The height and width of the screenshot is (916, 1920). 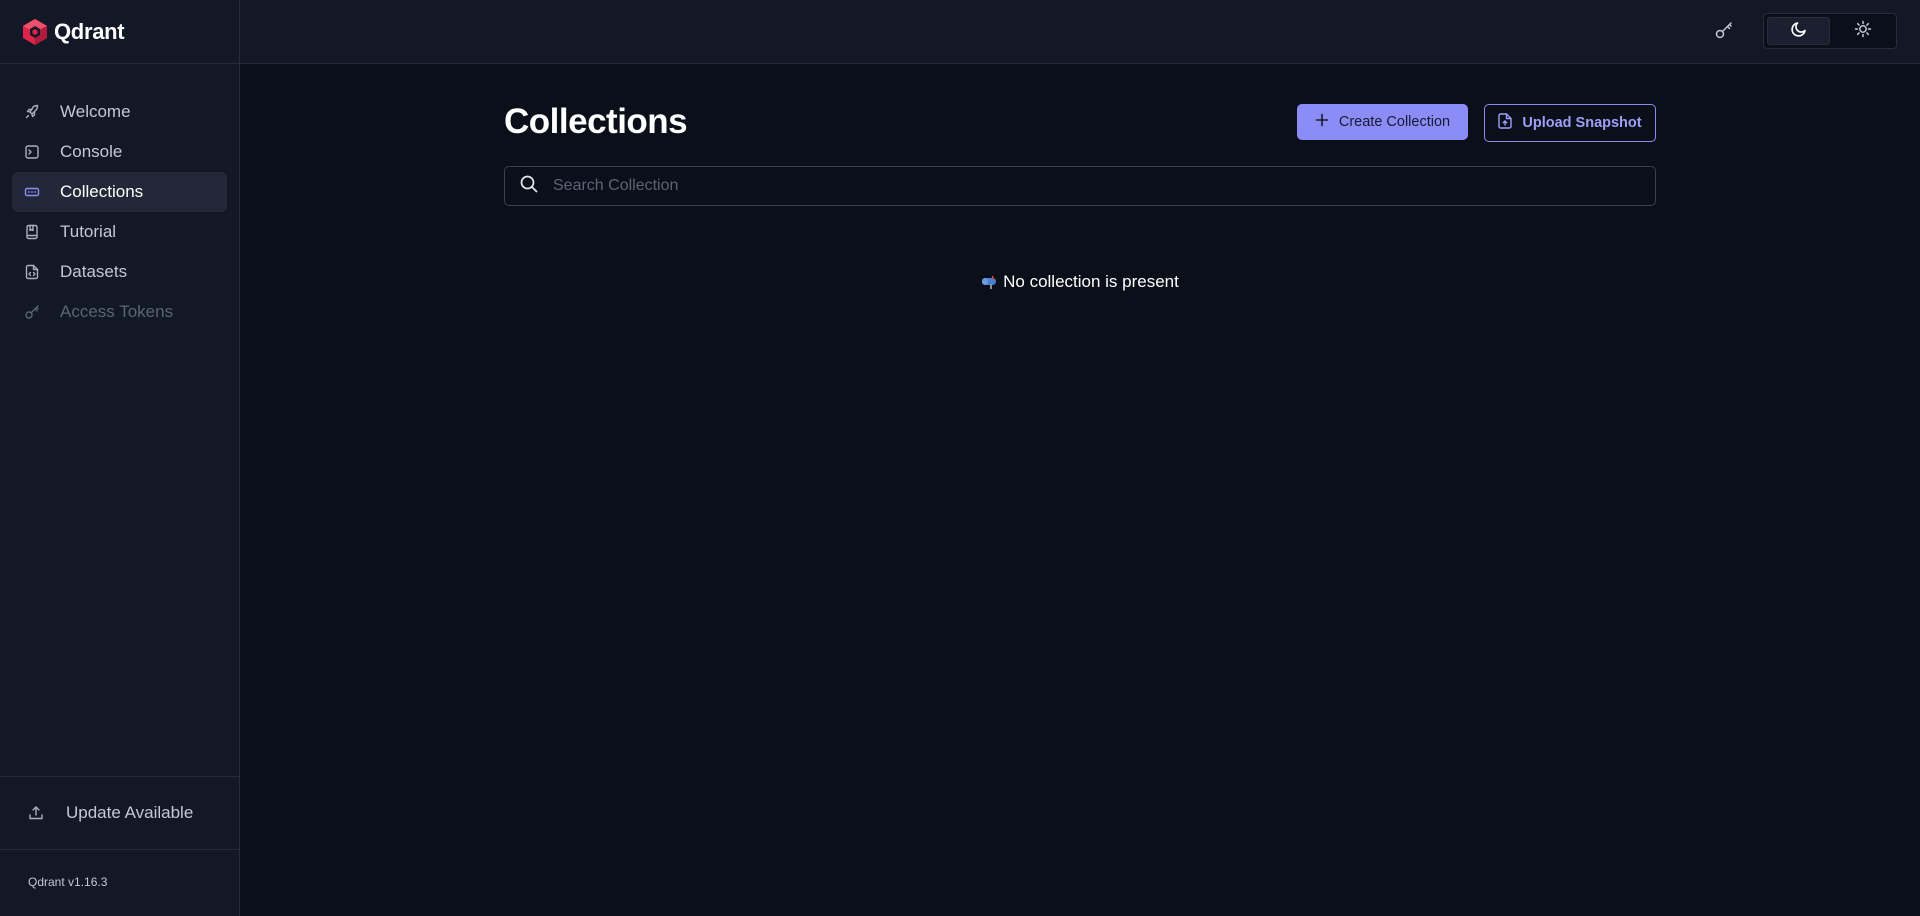 I want to click on book-icon, so click(x=32, y=232).